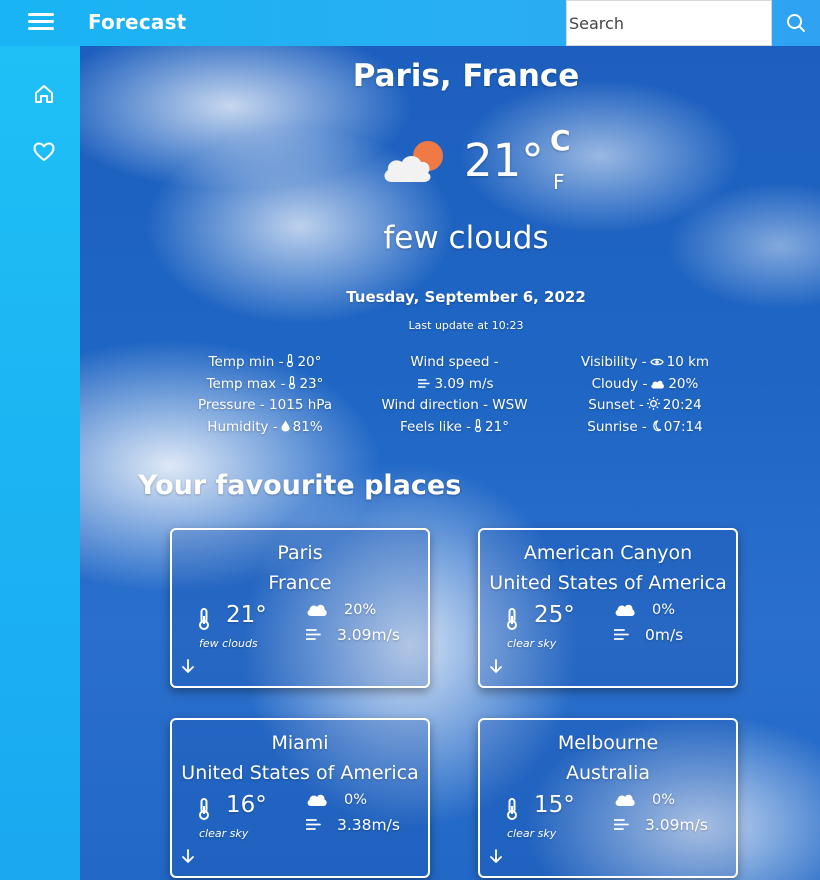  Describe the element at coordinates (454, 385) in the screenshot. I see `wind-speed-row: 3.09 m/s` at that location.